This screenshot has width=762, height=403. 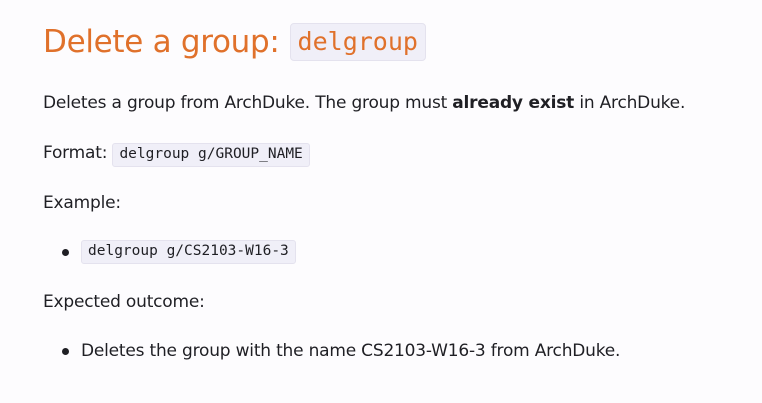 I want to click on format-label: Format:, so click(x=75, y=153).